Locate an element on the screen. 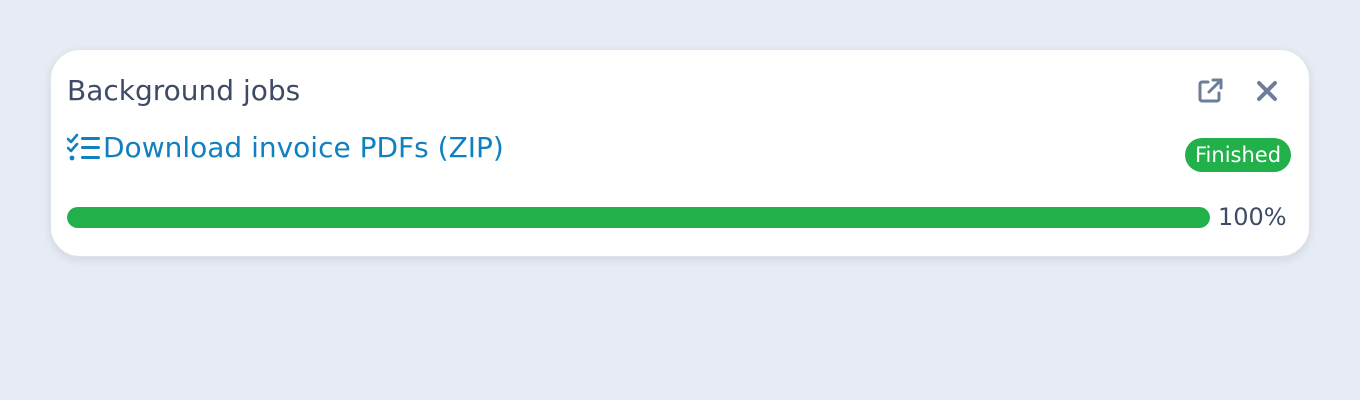 The image size is (1360, 400). status-badge: Finished is located at coordinates (1238, 155).